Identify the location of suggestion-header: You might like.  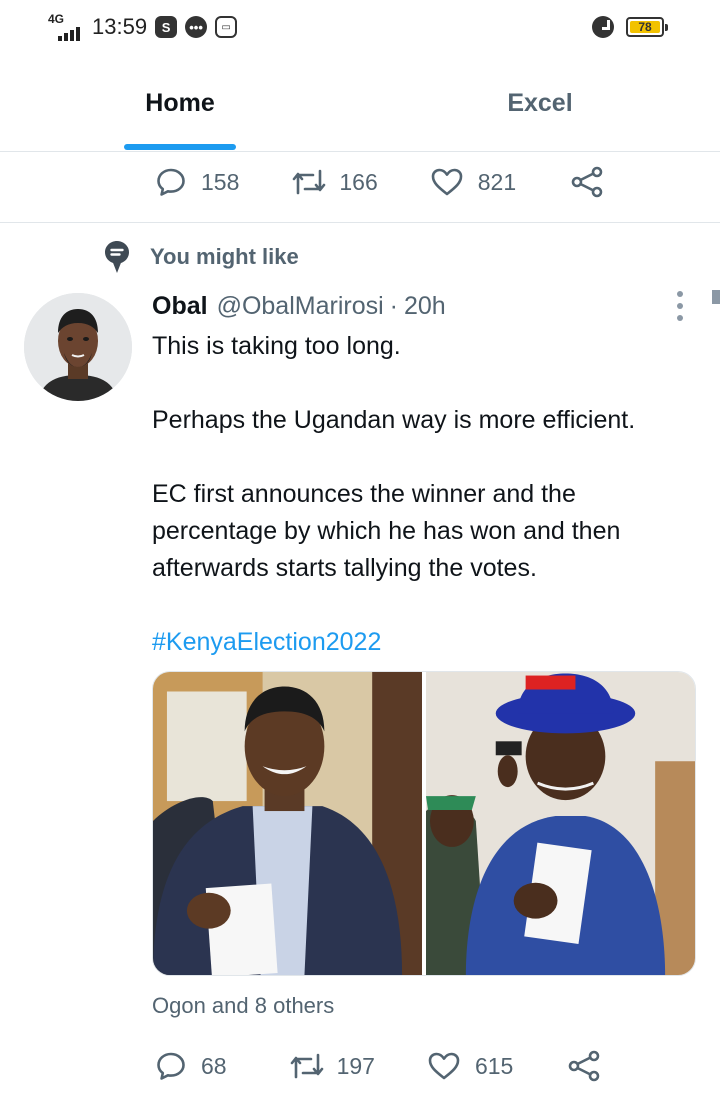
(201, 257).